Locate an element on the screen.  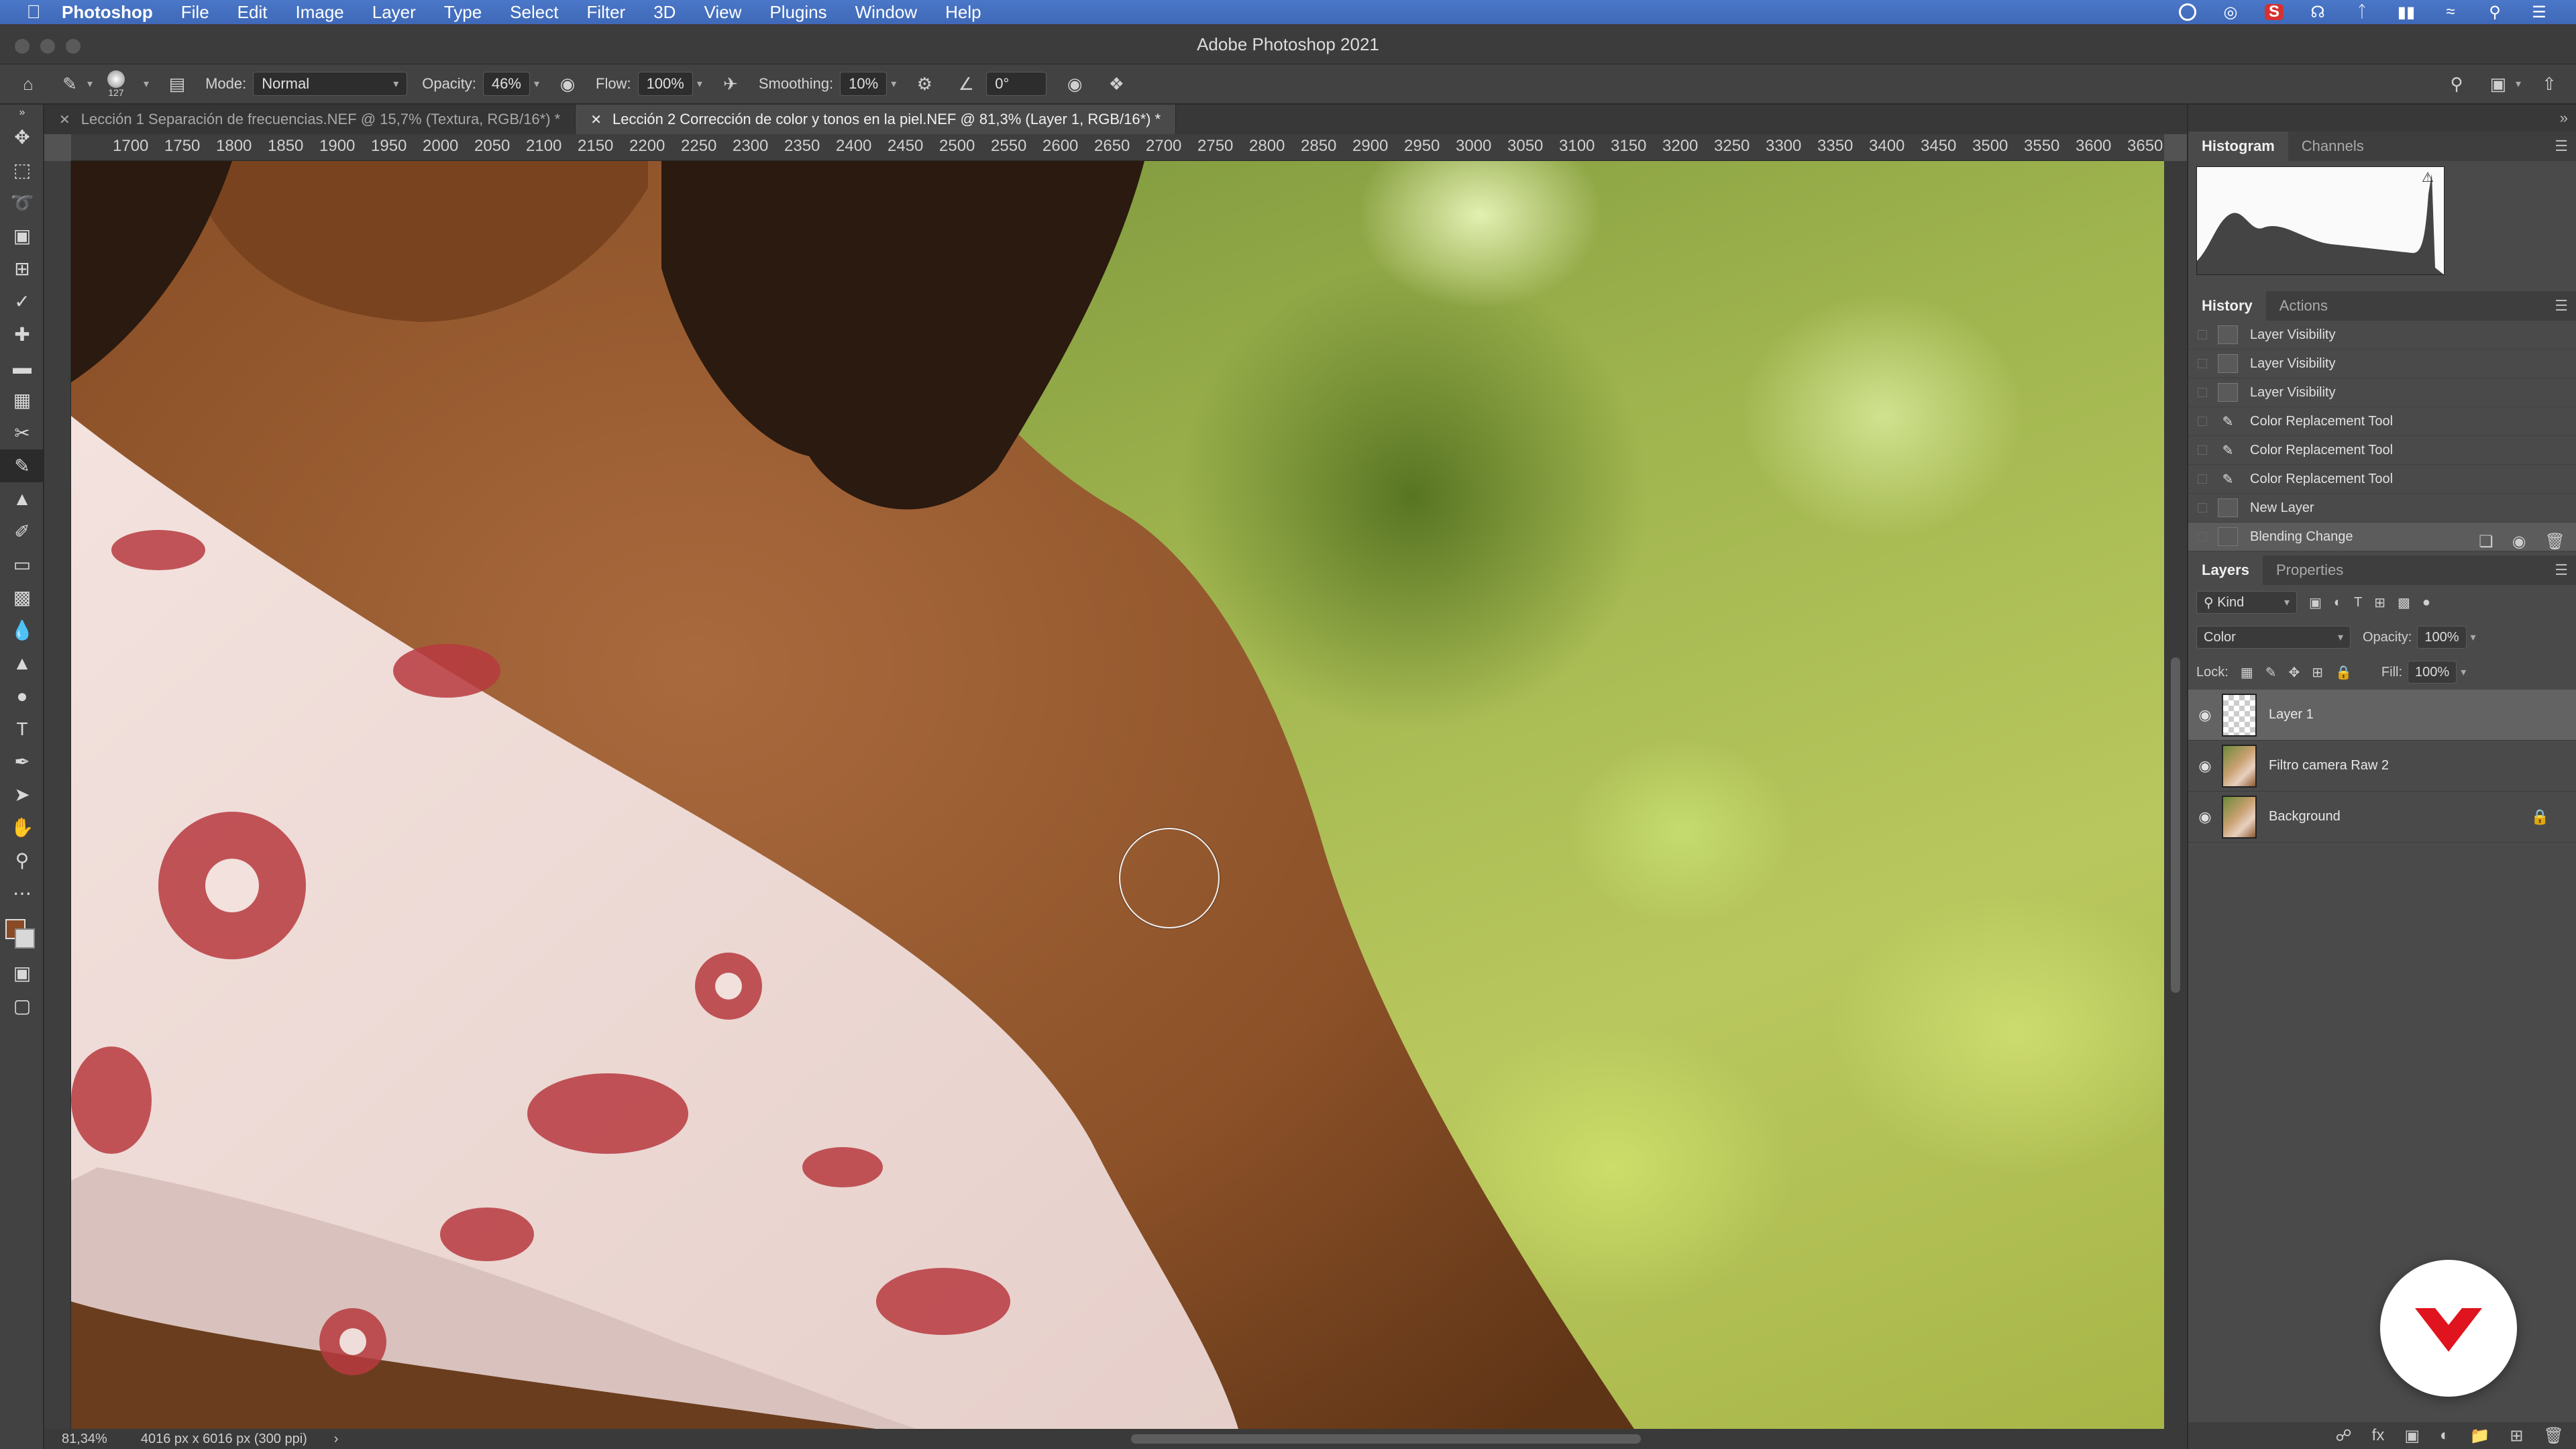
folder-icon: 📁 is located at coordinates (2480, 1436).